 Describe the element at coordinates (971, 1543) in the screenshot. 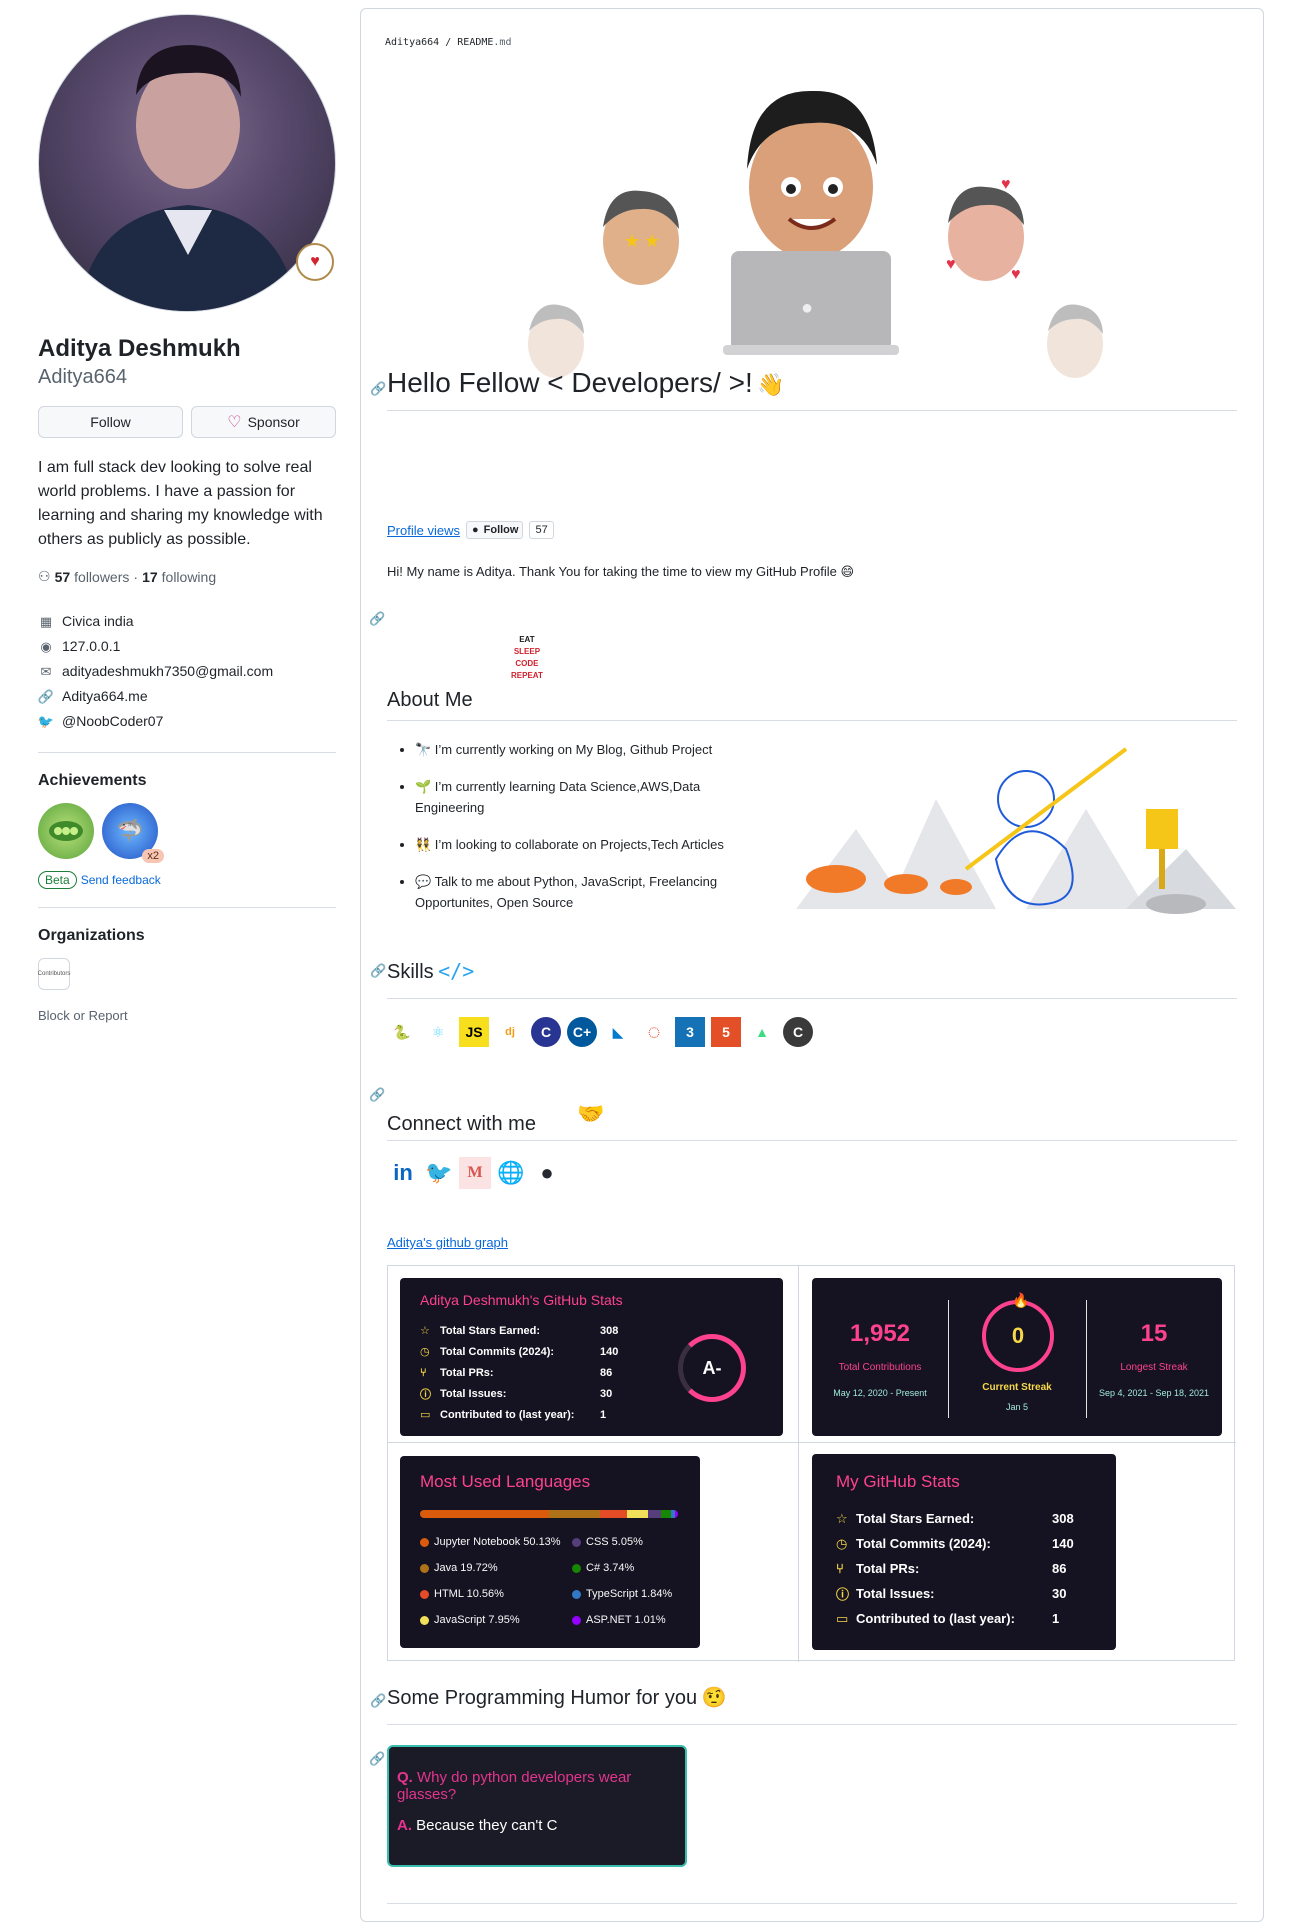

I see `stat-row: ◷ Total Commits (2024): 140` at that location.